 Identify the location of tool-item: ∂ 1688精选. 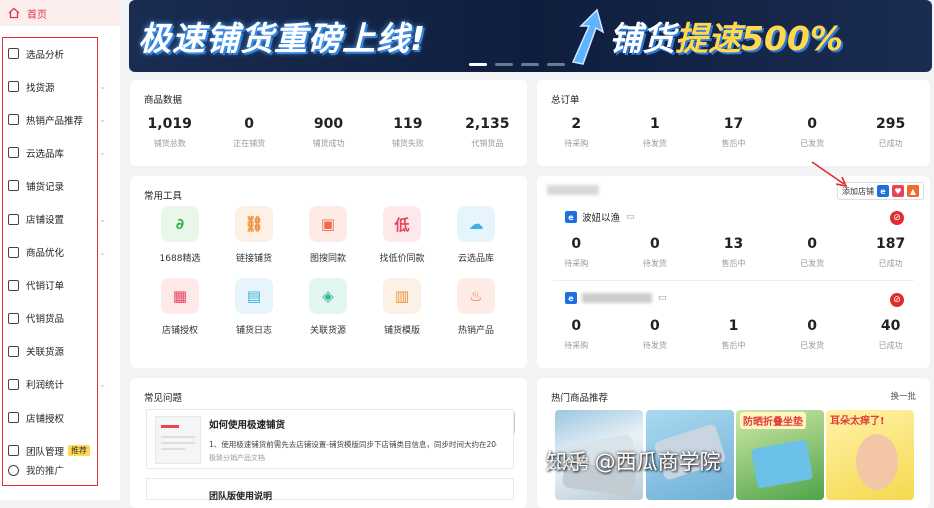
(180, 235).